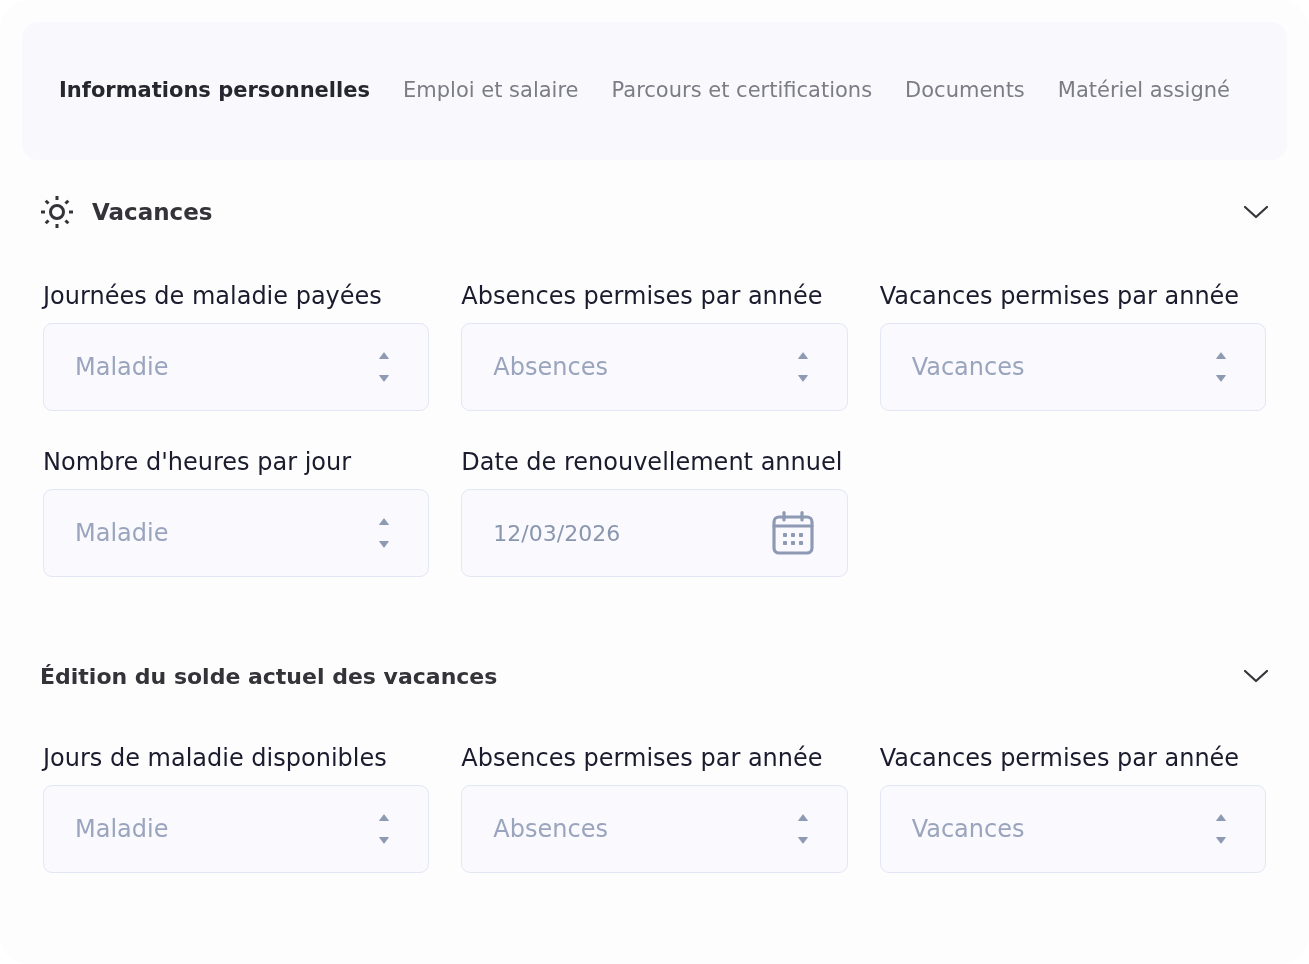 The height and width of the screenshot is (964, 1309). I want to click on field-label: Journées de maladie payées, so click(213, 296).